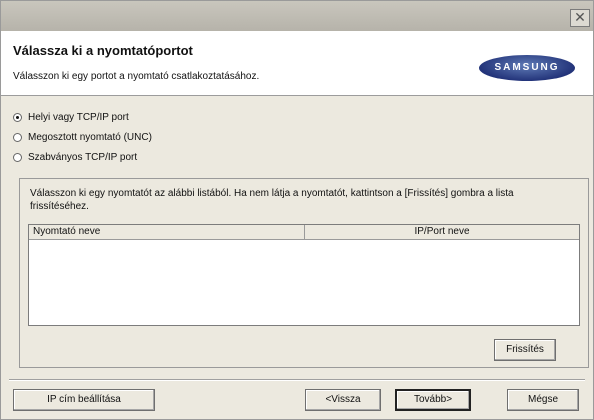  Describe the element at coordinates (103, 50) in the screenshot. I see `page-title: Válassza ki a nyomtatóportot` at that location.